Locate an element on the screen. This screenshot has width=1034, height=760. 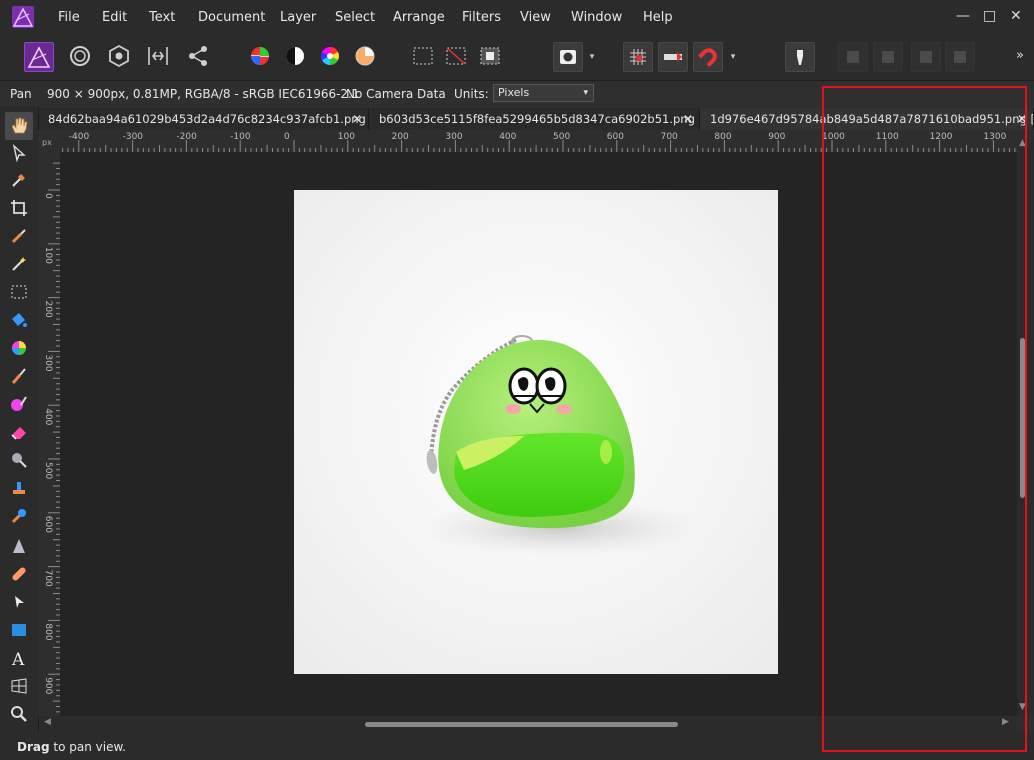
select-all-button is located at coordinates (424, 57).